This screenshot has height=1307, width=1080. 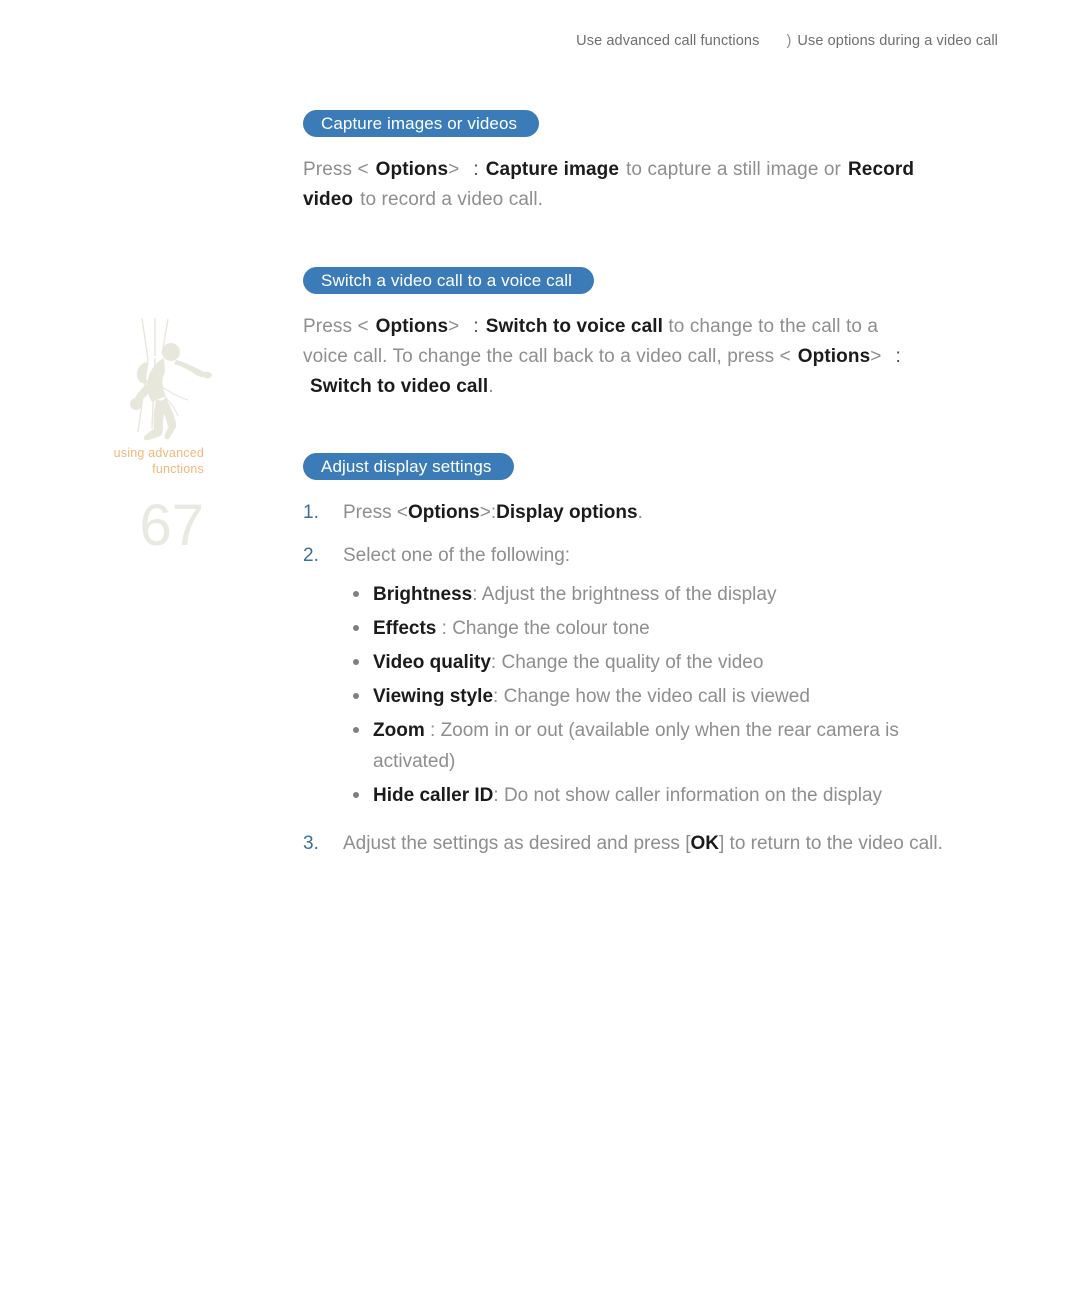 What do you see at coordinates (399, 386) in the screenshot?
I see `bold-switch-to-video-call: Switch to video call` at bounding box center [399, 386].